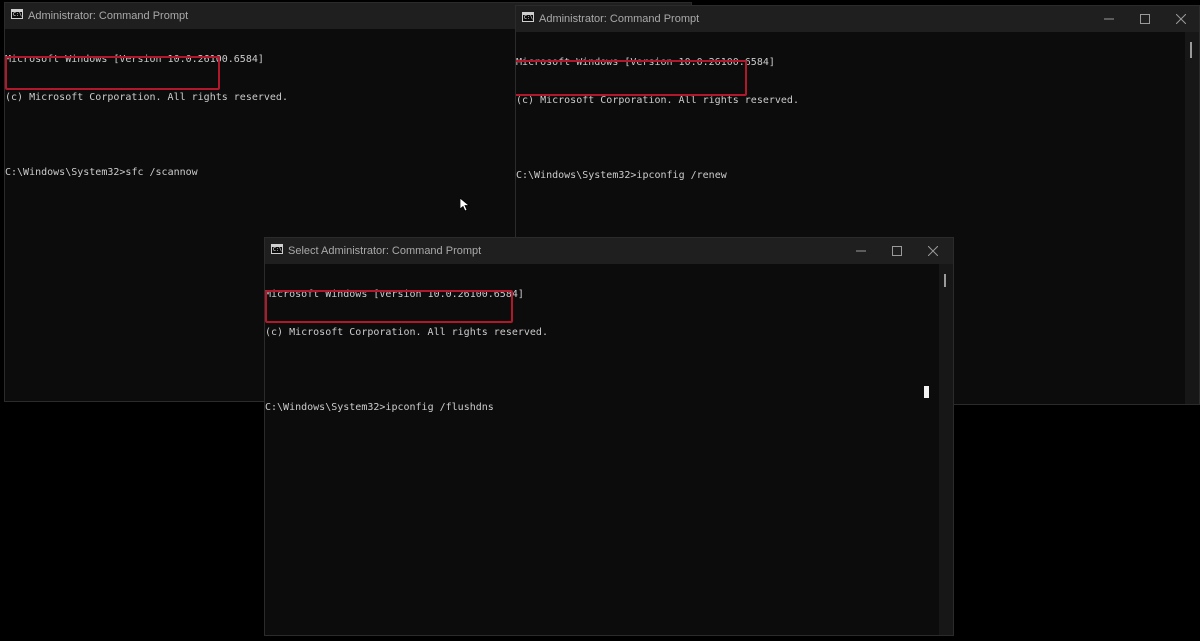  What do you see at coordinates (609, 251) in the screenshot?
I see `title-bar: C:\ Select Administrator: Command Prompt` at bounding box center [609, 251].